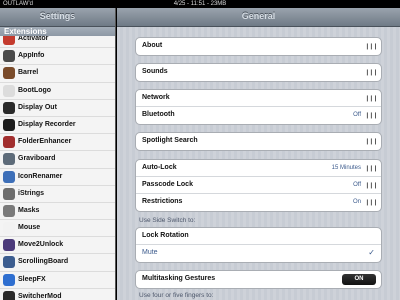 Image resolution: width=400 pixels, height=300 pixels. Describe the element at coordinates (9, 56) in the screenshot. I see `appinfo-icon` at that location.